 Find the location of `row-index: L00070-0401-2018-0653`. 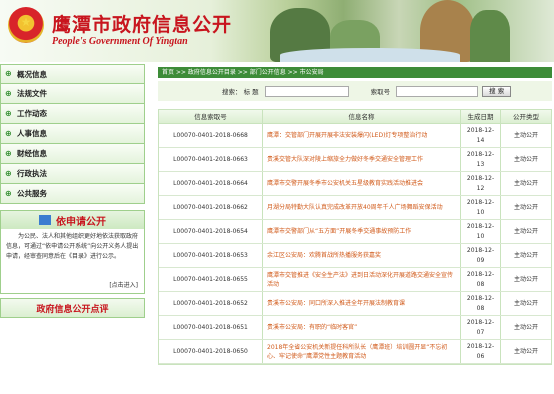

row-index: L00070-0401-2018-0653 is located at coordinates (211, 255).